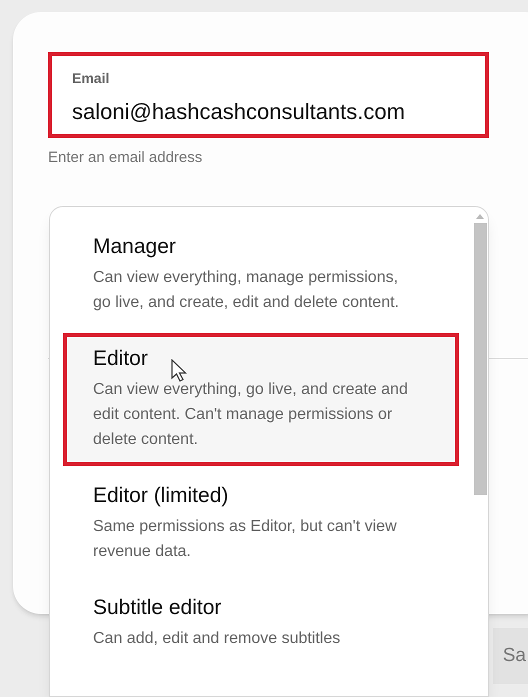 This screenshot has height=697, width=528. Describe the element at coordinates (217, 639) in the screenshot. I see `role-description: Can add, edit and remove subtitles` at that location.